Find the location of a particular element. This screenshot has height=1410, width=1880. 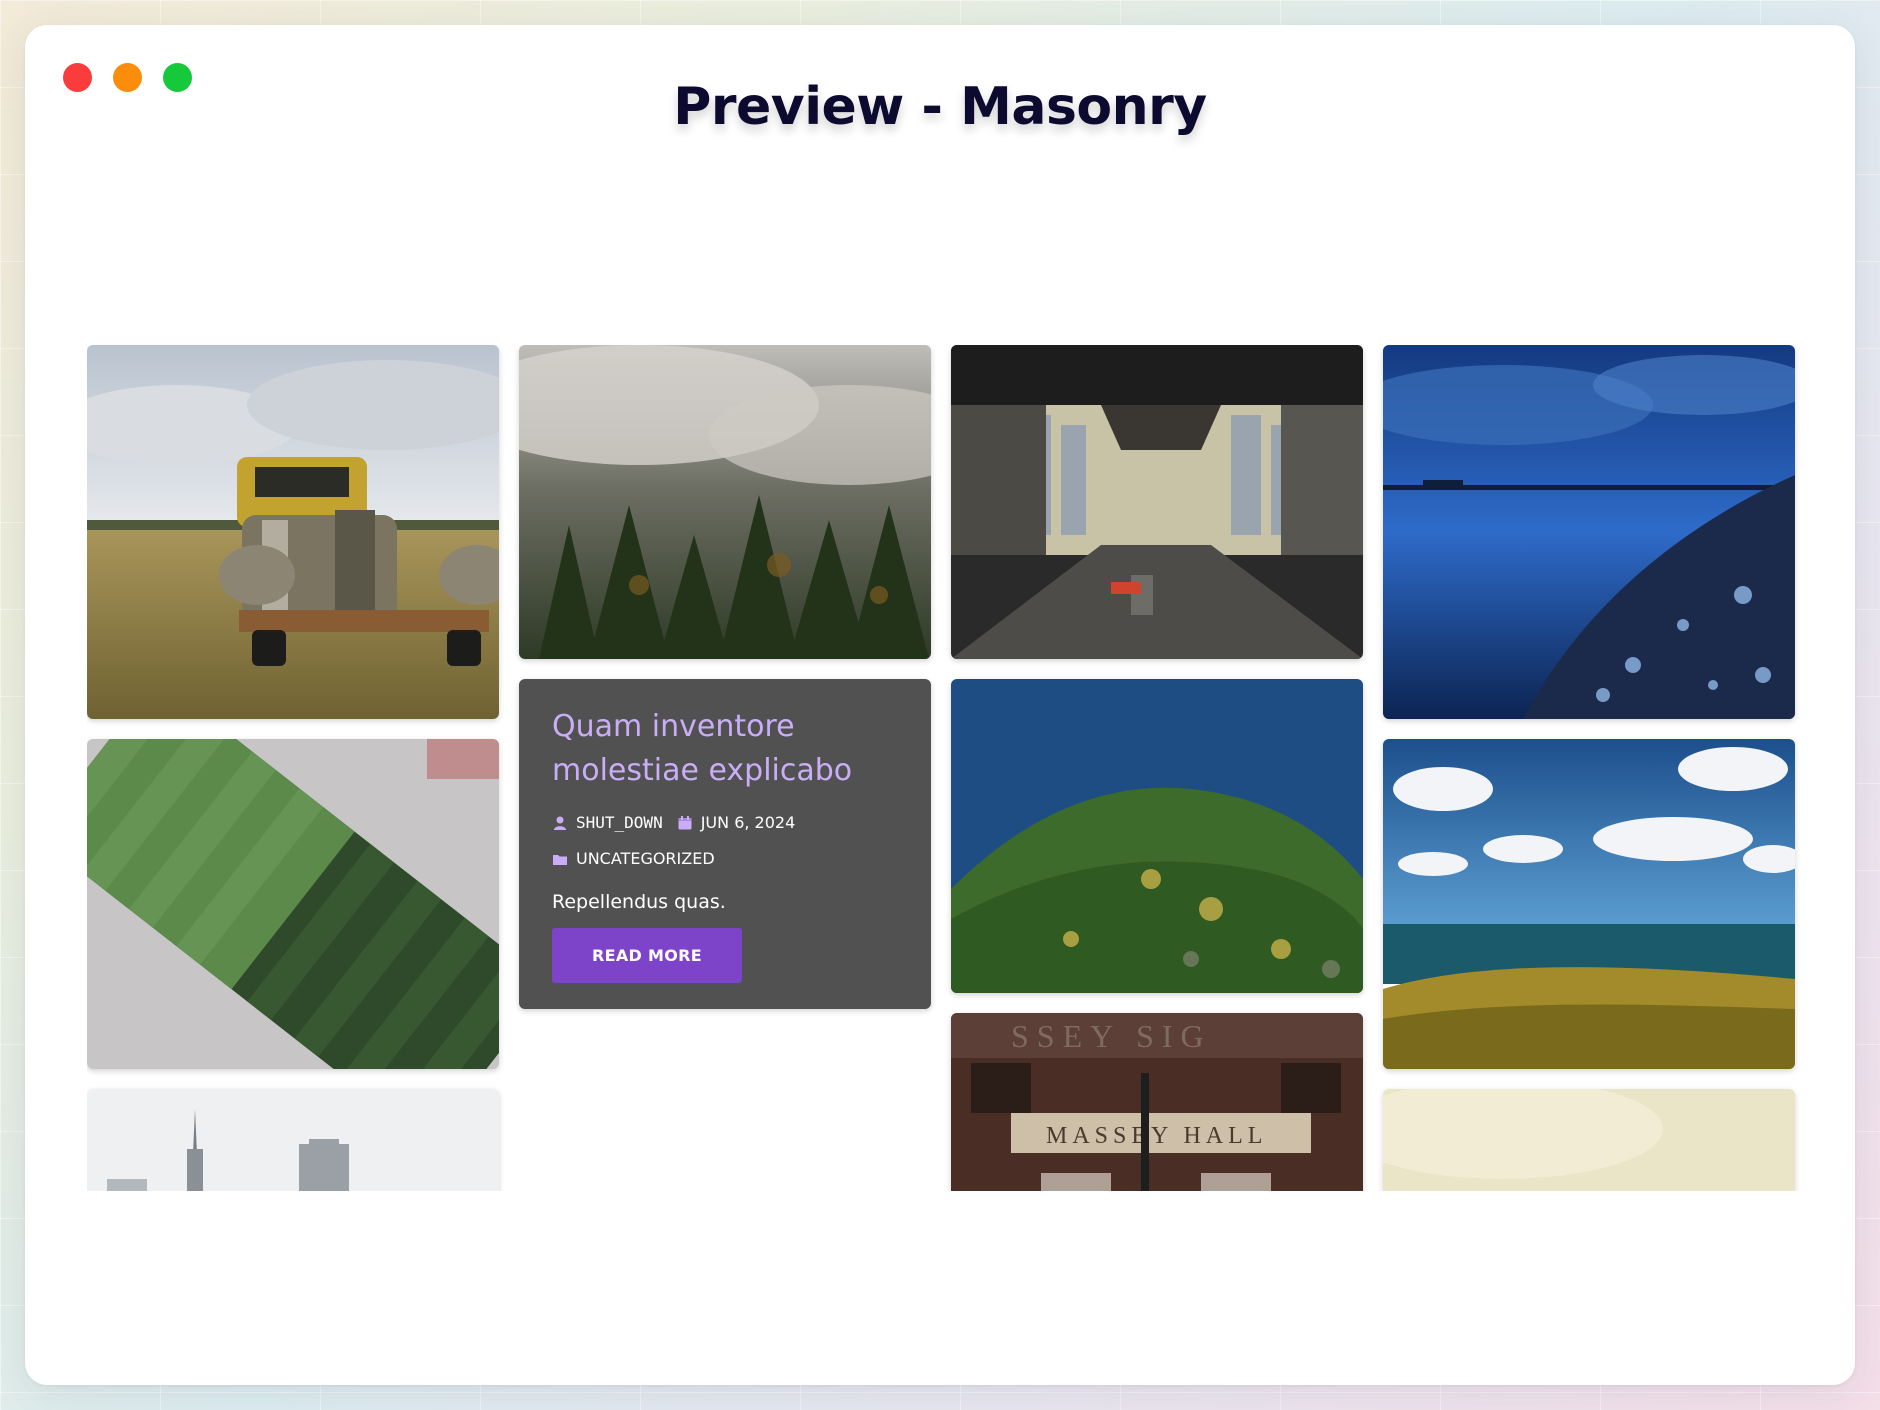

image-card-skyline is located at coordinates (293, 1140).